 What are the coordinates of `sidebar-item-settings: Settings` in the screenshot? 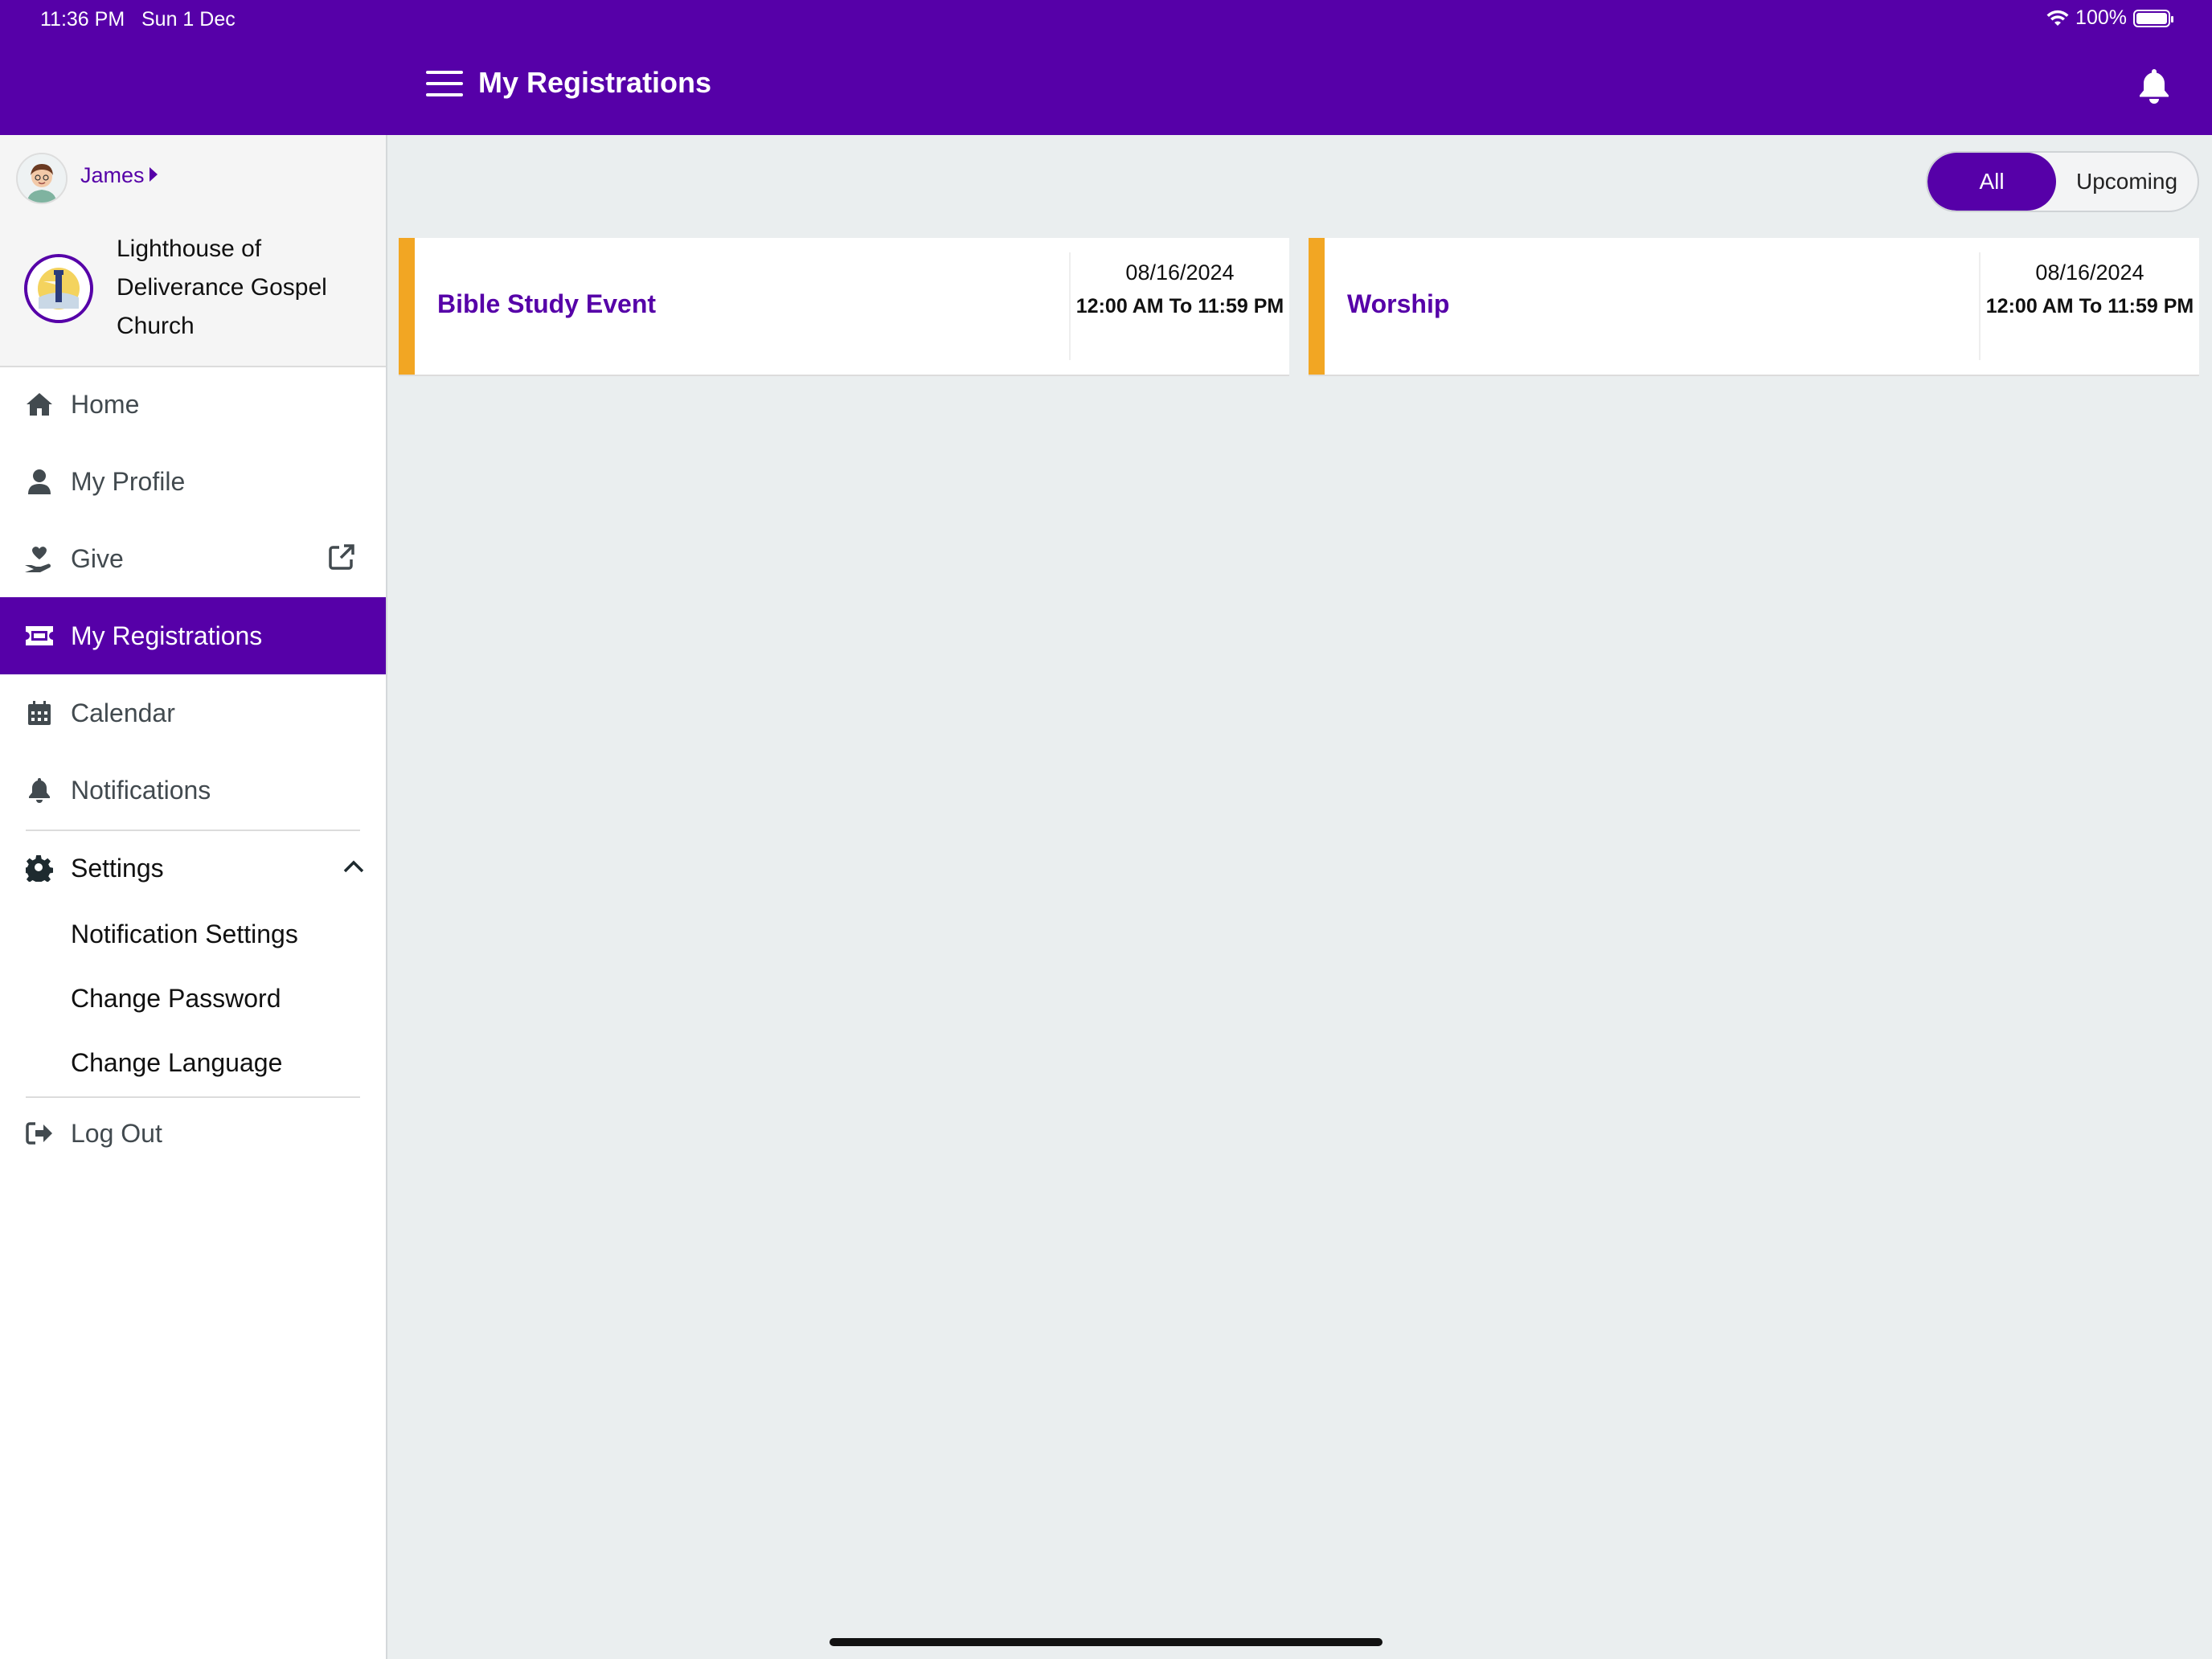 It's located at (193, 868).